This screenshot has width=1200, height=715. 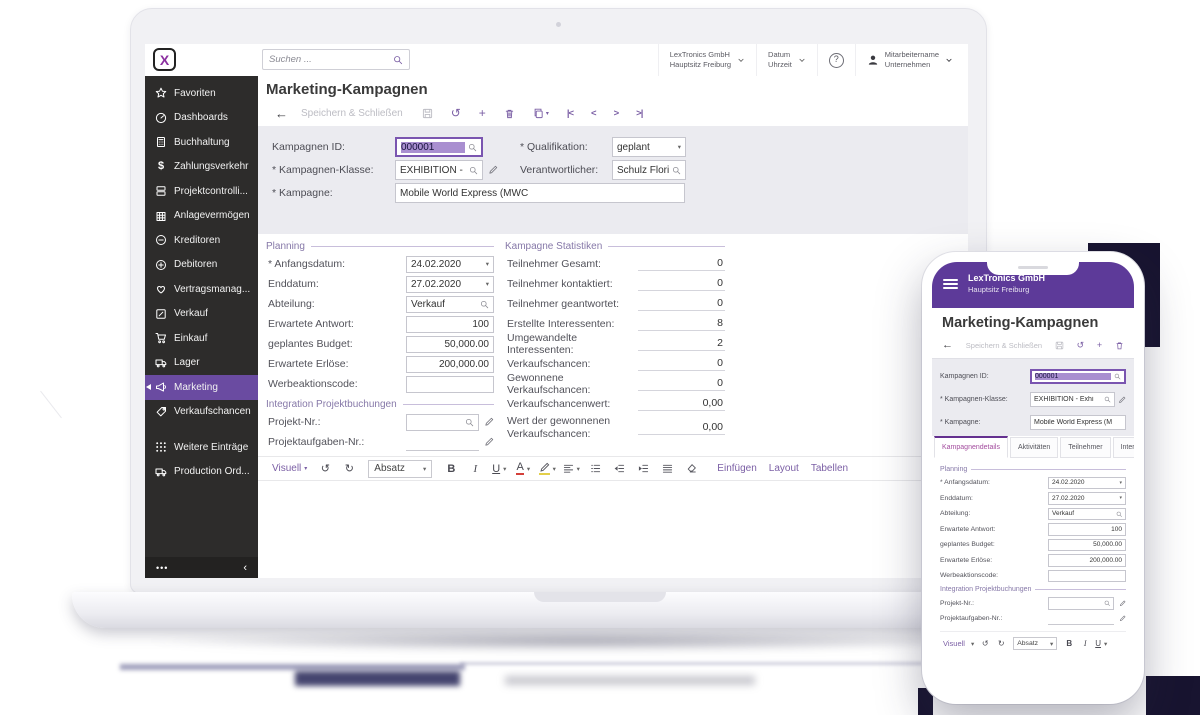 What do you see at coordinates (1087, 529) in the screenshot?
I see `field-input: 100` at bounding box center [1087, 529].